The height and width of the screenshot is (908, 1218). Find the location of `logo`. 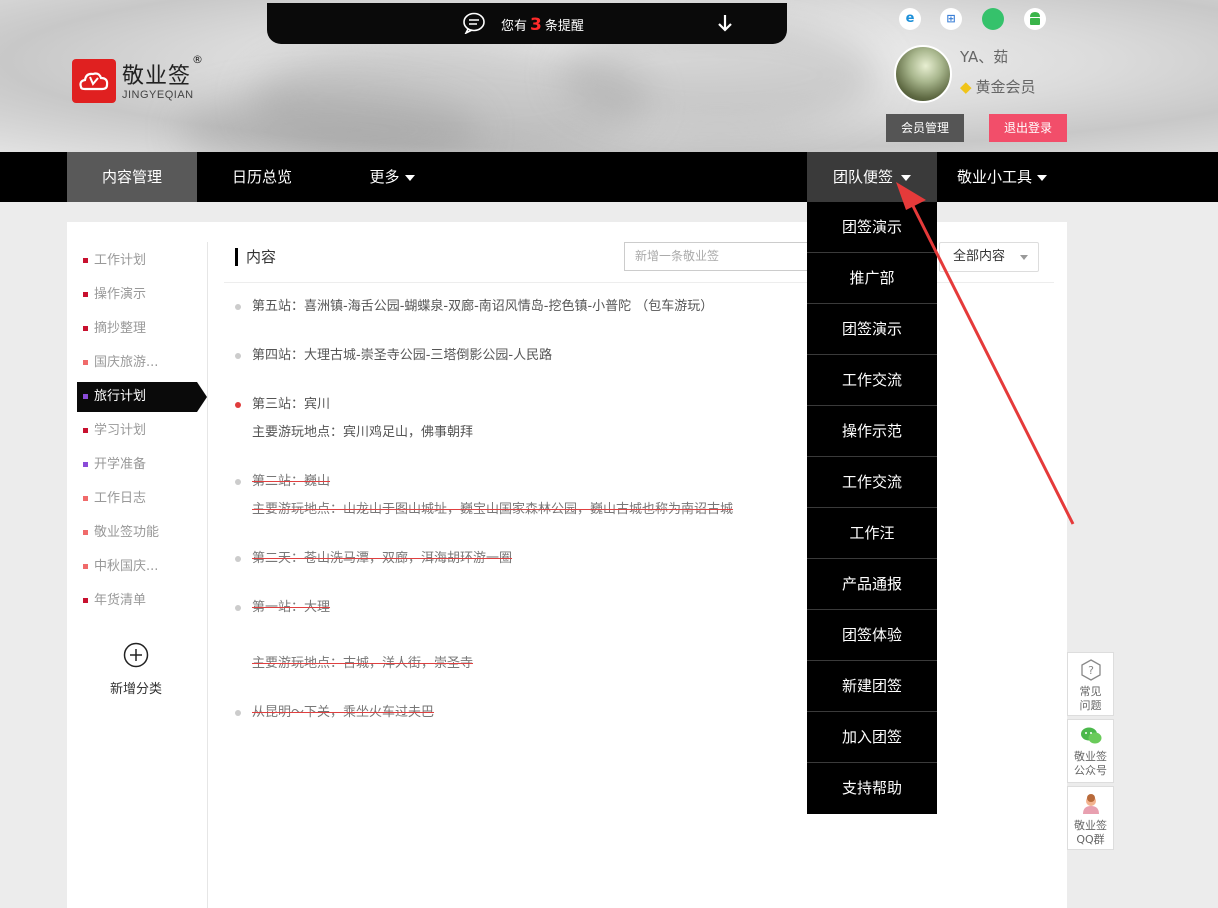

logo is located at coordinates (94, 81).